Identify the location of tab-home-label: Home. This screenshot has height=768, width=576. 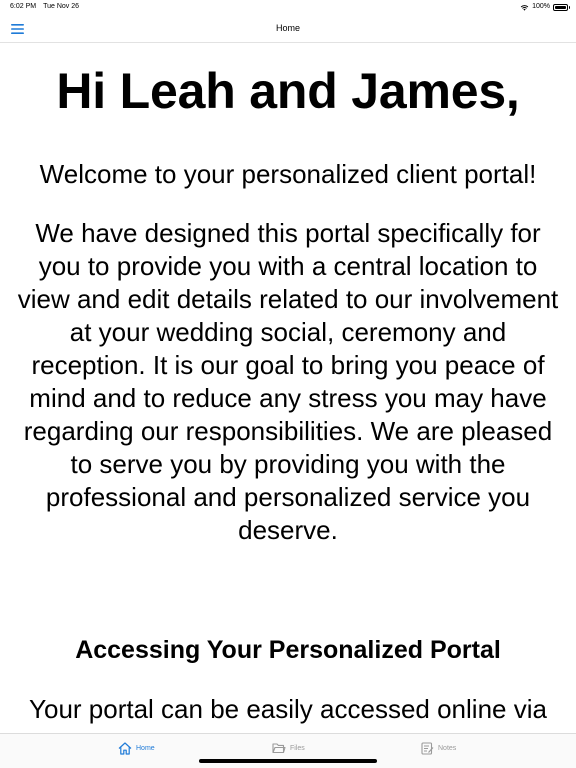
(145, 748).